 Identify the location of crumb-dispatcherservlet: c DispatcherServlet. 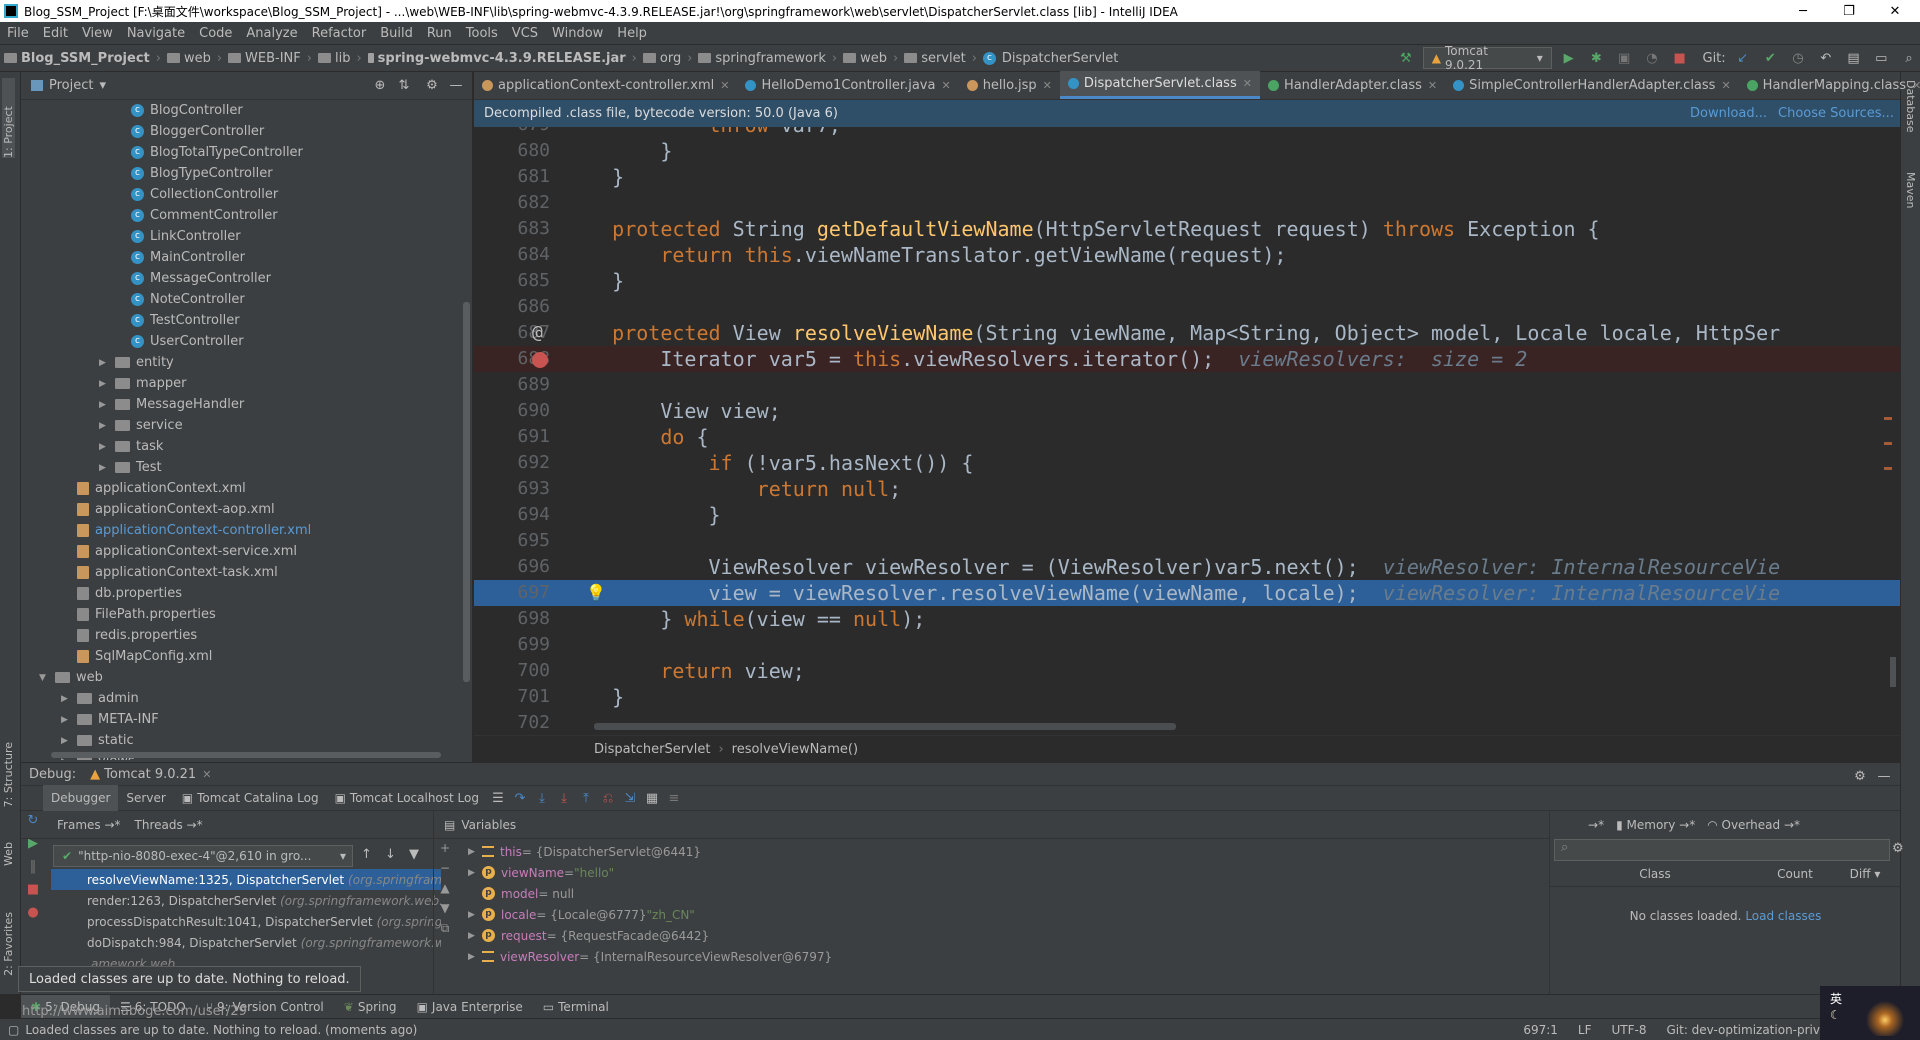
(1050, 58).